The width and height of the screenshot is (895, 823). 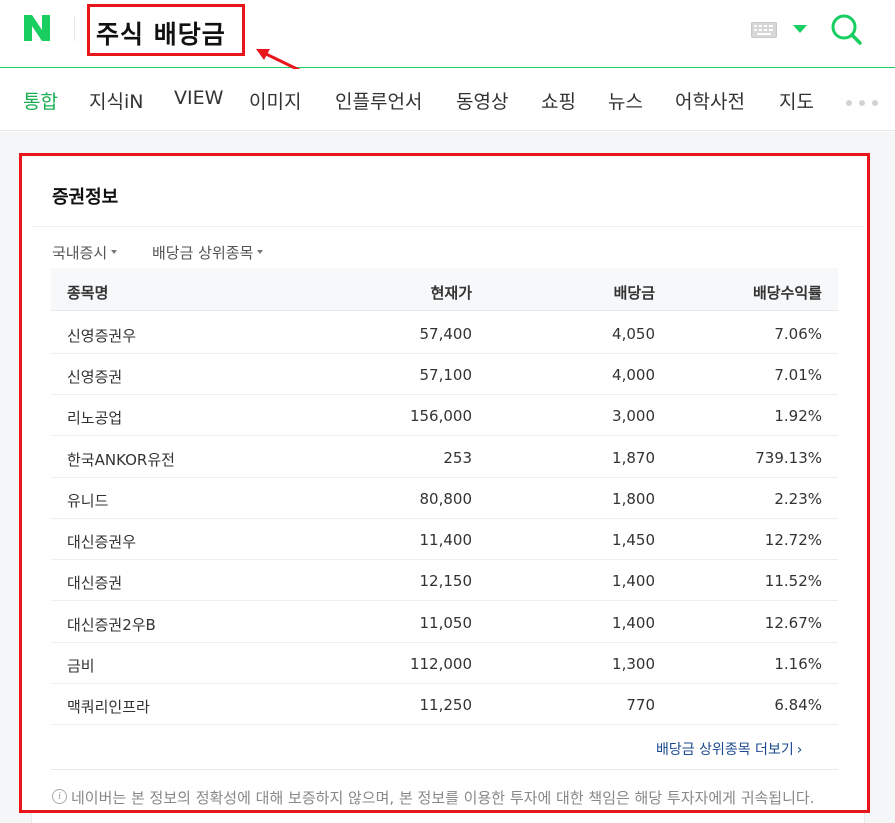 I want to click on stock-name: 한국ANKOR유전, so click(x=121, y=459).